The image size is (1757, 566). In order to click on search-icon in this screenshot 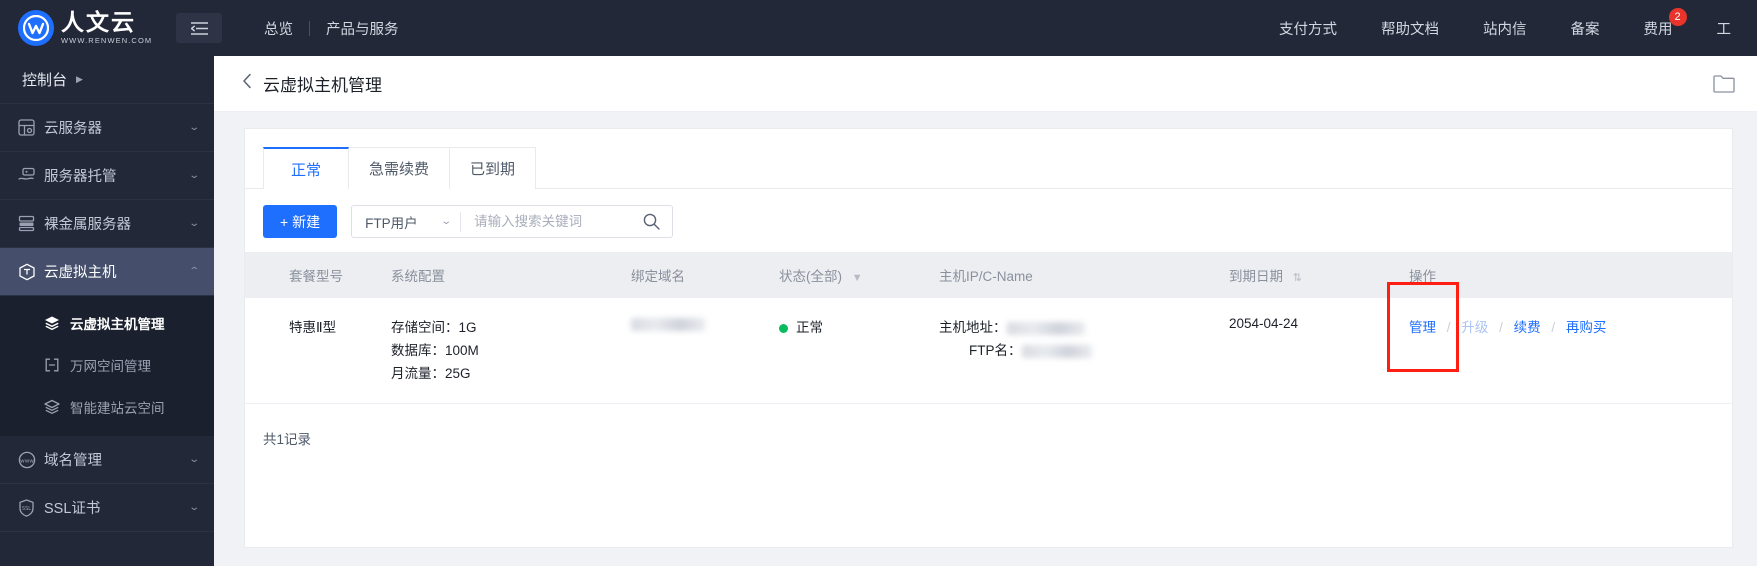, I will do `click(651, 221)`.